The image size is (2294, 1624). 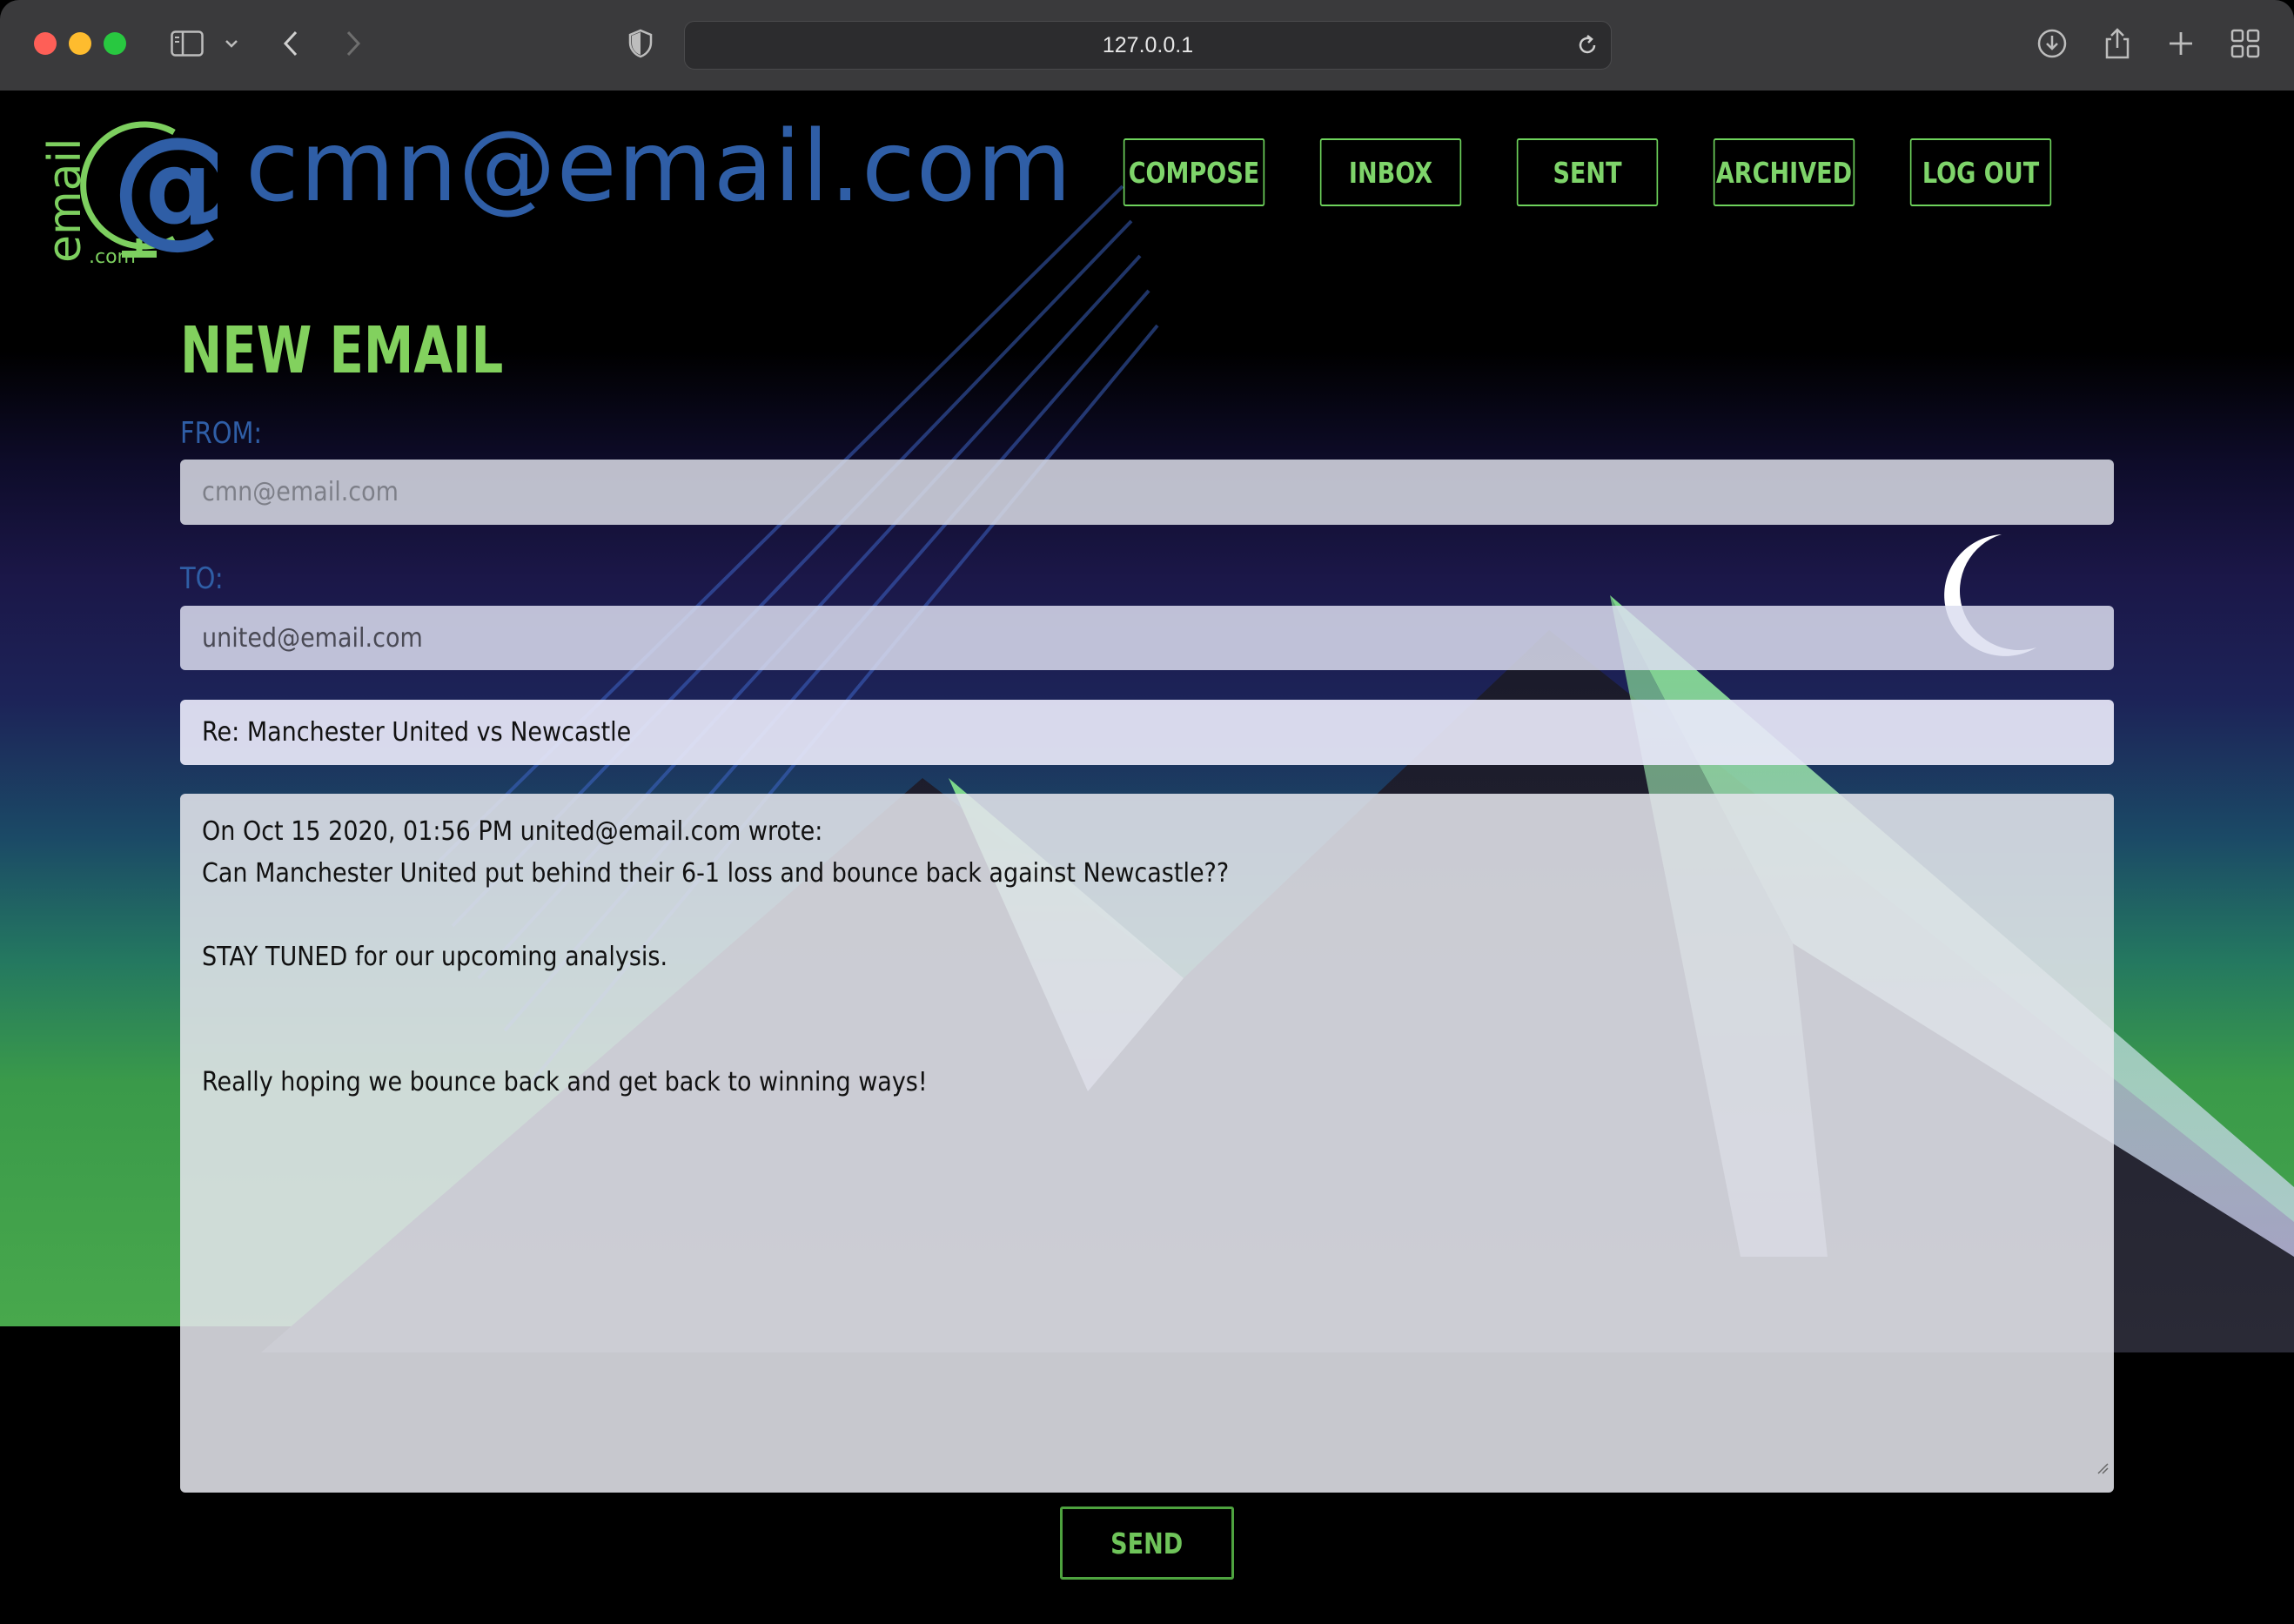 I want to click on send-button: SEND, so click(x=1147, y=1543).